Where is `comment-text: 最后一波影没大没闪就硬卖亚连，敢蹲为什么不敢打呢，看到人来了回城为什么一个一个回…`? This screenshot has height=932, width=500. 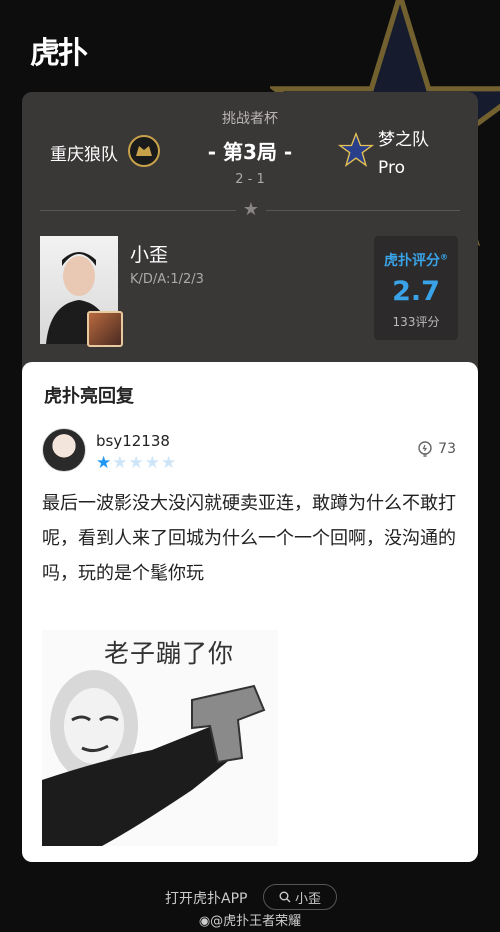
comment-text: 最后一波影没大没闪就硬卖亚连，敢蹲为什么不敢打呢，看到人来了回城为什么一个一个回… is located at coordinates (249, 538).